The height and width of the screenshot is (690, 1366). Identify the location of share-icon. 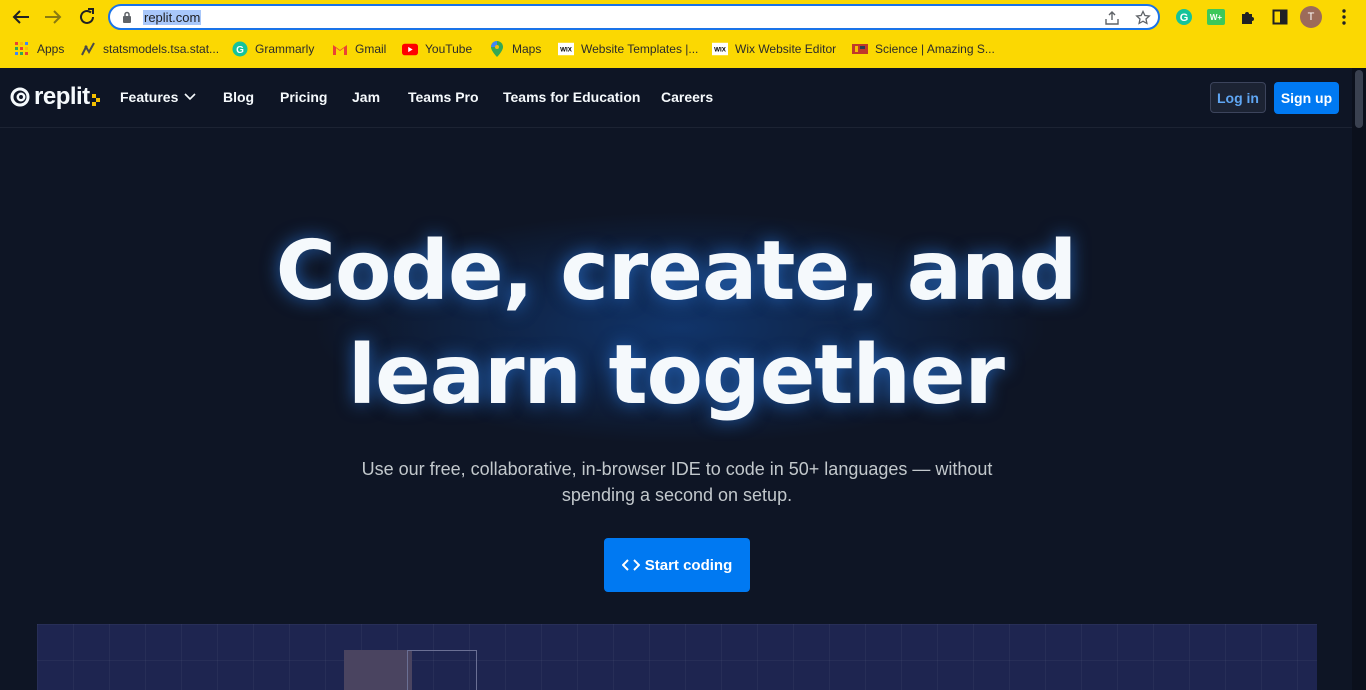
(1112, 18).